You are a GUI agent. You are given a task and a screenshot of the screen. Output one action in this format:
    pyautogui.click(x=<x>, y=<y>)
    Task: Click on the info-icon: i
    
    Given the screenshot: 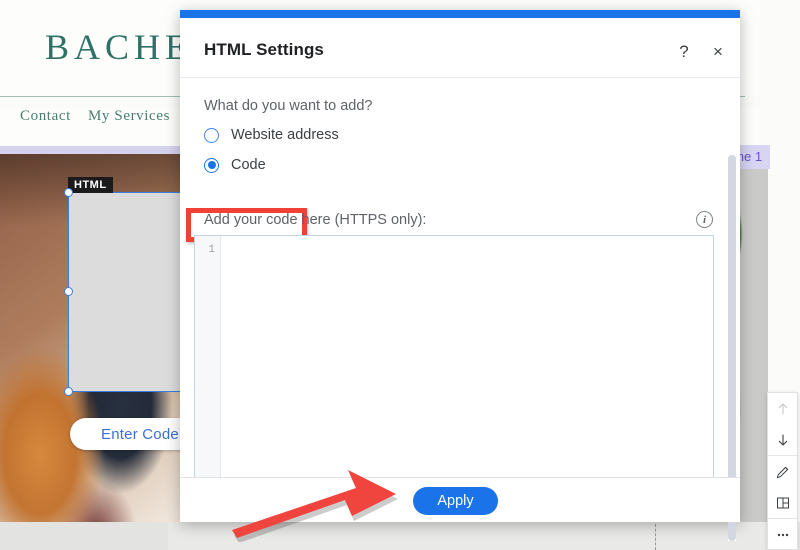 What is the action you would take?
    pyautogui.click(x=704, y=219)
    